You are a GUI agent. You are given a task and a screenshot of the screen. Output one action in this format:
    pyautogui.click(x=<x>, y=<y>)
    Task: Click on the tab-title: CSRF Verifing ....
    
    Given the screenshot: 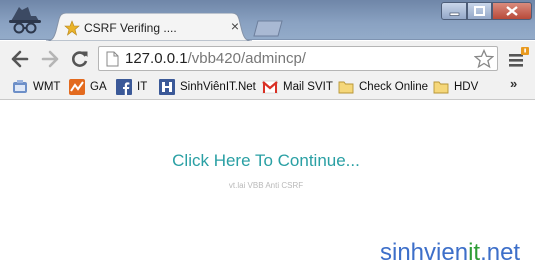 What is the action you would take?
    pyautogui.click(x=130, y=28)
    